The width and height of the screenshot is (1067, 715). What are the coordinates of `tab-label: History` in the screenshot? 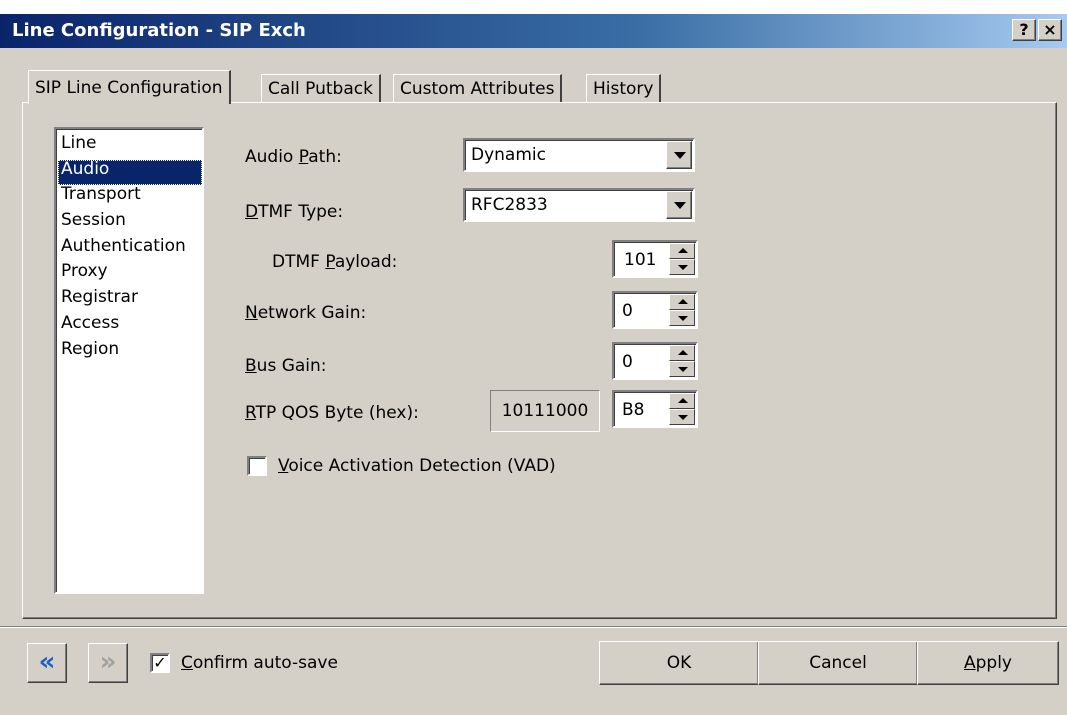 It's located at (623, 89).